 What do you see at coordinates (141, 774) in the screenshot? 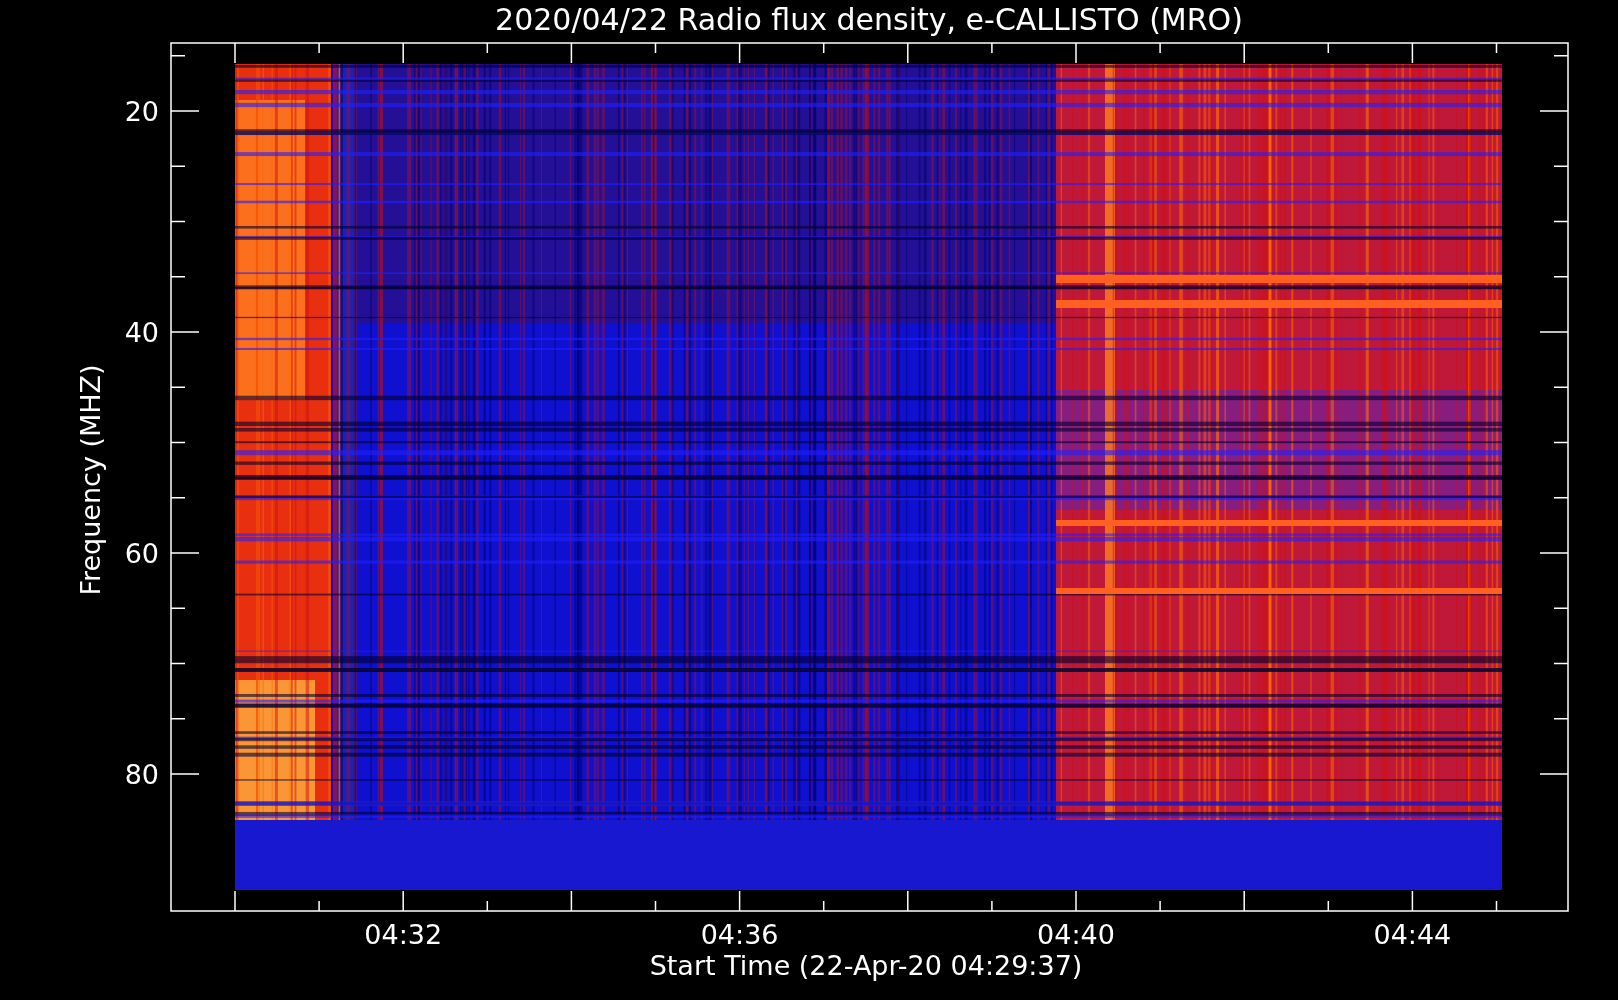
I see `y-tick-label: 80` at bounding box center [141, 774].